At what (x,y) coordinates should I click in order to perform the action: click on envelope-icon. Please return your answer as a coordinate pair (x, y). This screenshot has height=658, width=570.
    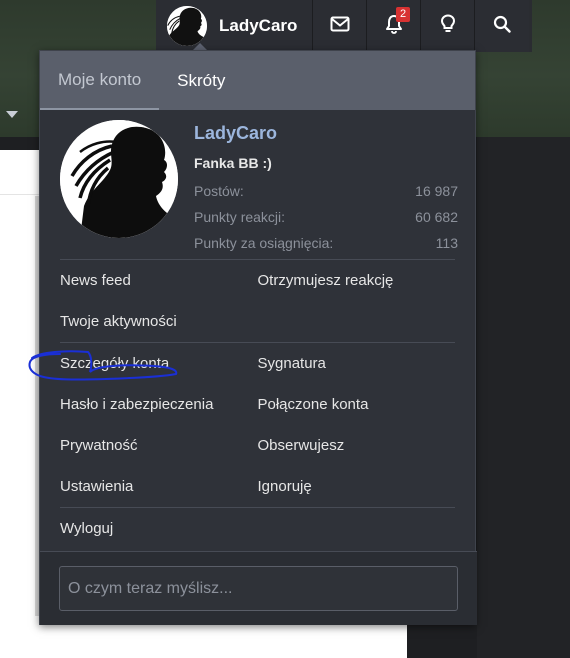
    Looking at the image, I should click on (340, 26).